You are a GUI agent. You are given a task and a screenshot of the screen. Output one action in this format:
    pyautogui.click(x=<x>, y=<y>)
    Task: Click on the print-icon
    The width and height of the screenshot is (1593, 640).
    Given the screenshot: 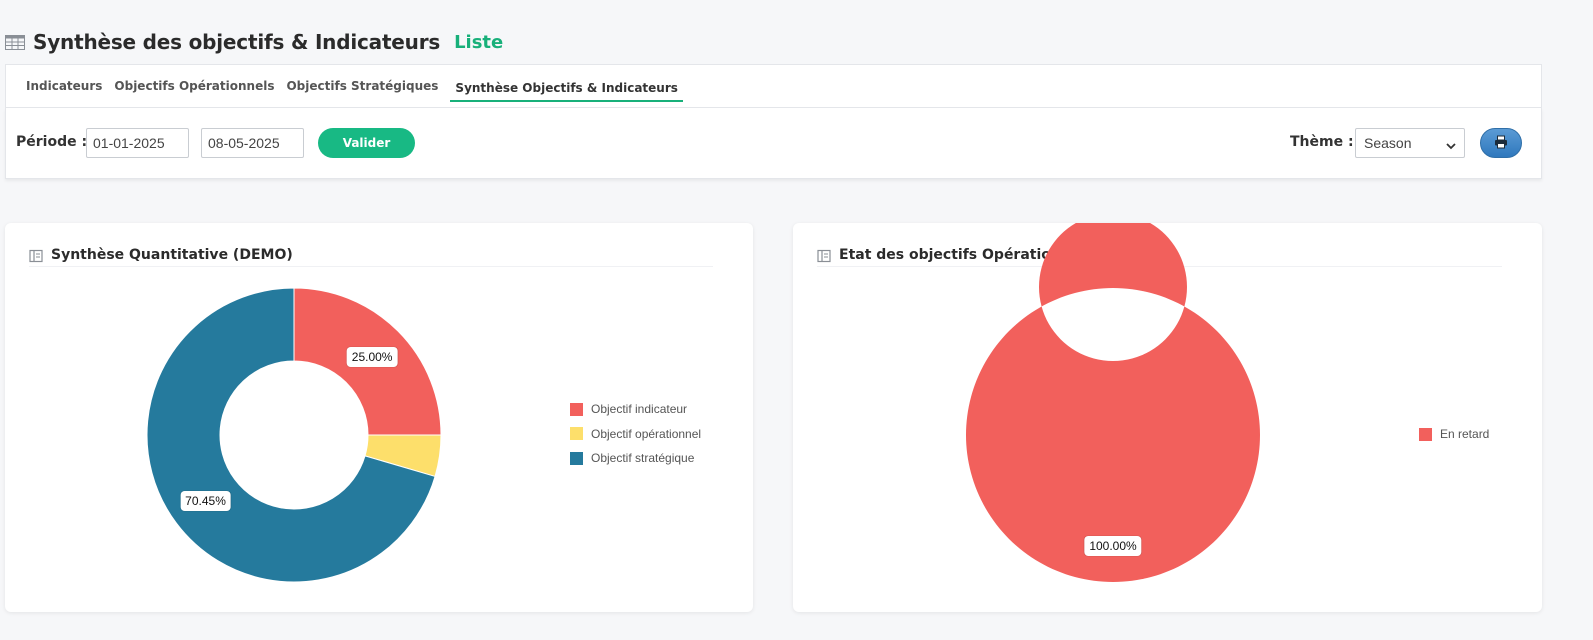 What is the action you would take?
    pyautogui.click(x=1501, y=143)
    